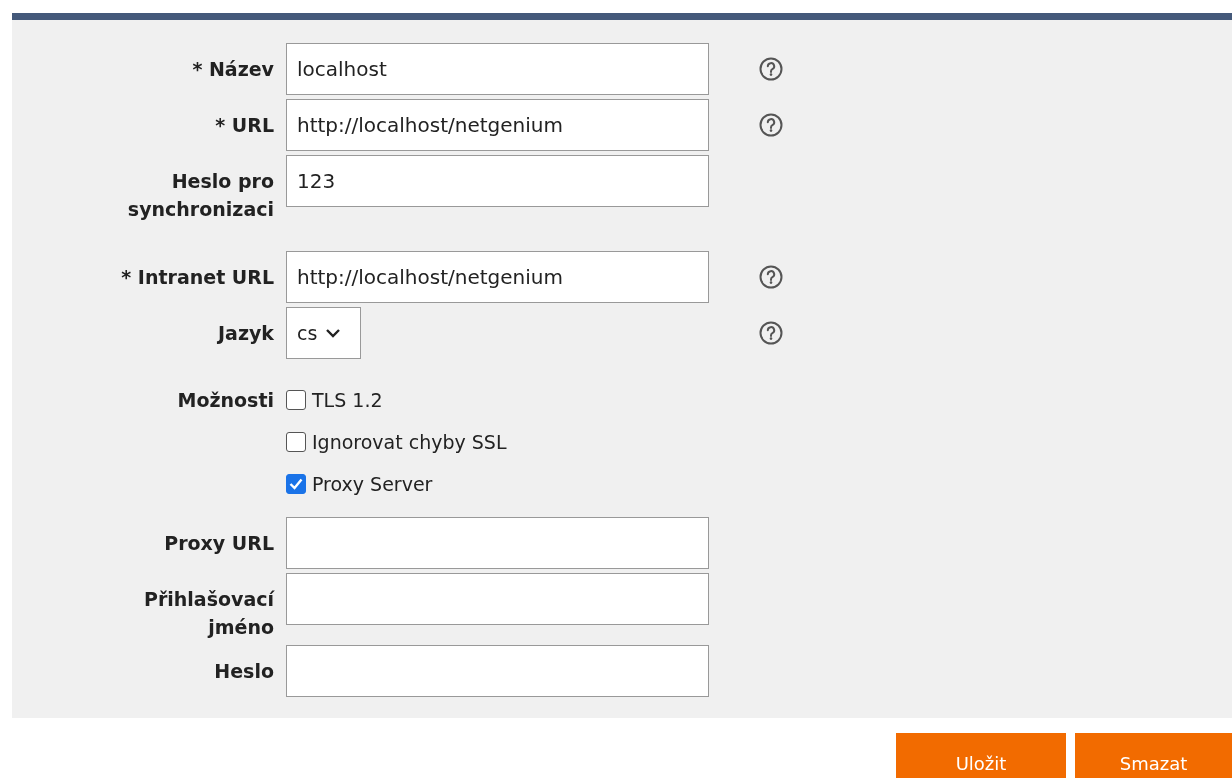  I want to click on checkbox-label: Proxy Server, so click(372, 484).